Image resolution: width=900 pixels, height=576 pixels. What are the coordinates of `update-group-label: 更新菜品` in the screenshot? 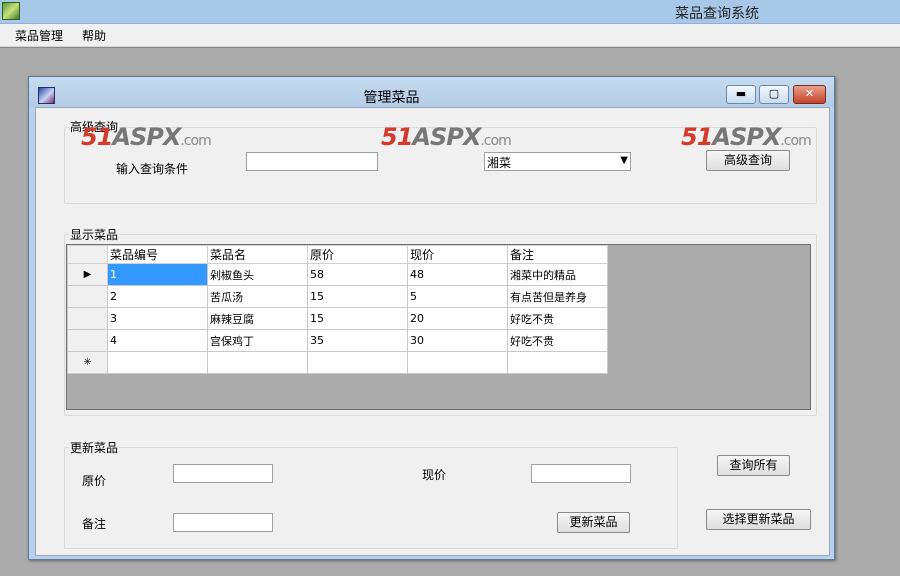 It's located at (94, 447).